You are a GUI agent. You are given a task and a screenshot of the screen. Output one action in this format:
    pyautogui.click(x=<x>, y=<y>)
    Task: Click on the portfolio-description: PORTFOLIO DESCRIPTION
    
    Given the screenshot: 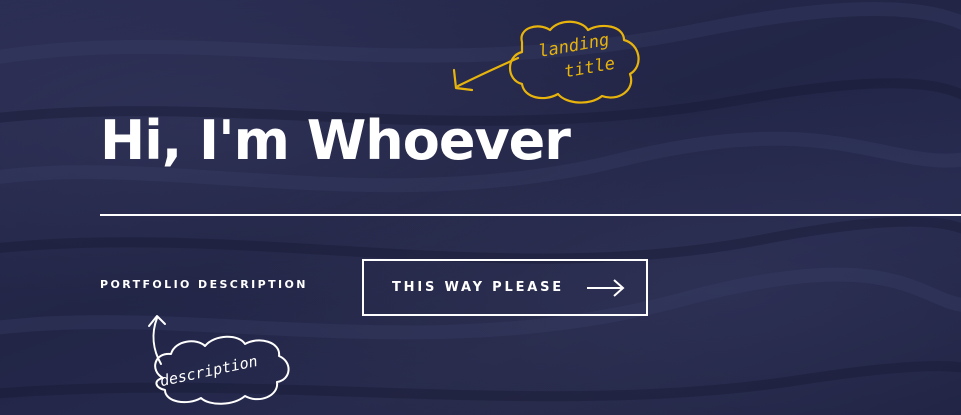 What is the action you would take?
    pyautogui.click(x=204, y=284)
    